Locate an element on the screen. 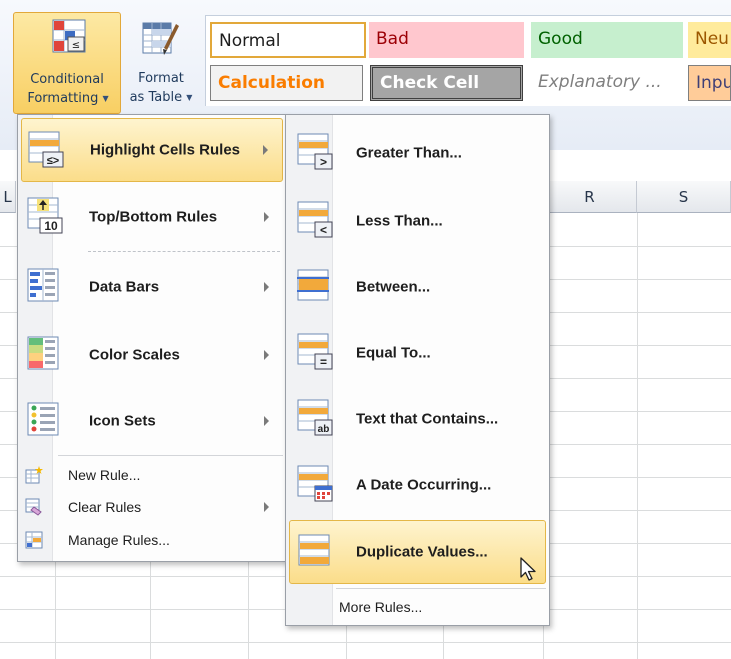  between-icon is located at coordinates (313, 285).